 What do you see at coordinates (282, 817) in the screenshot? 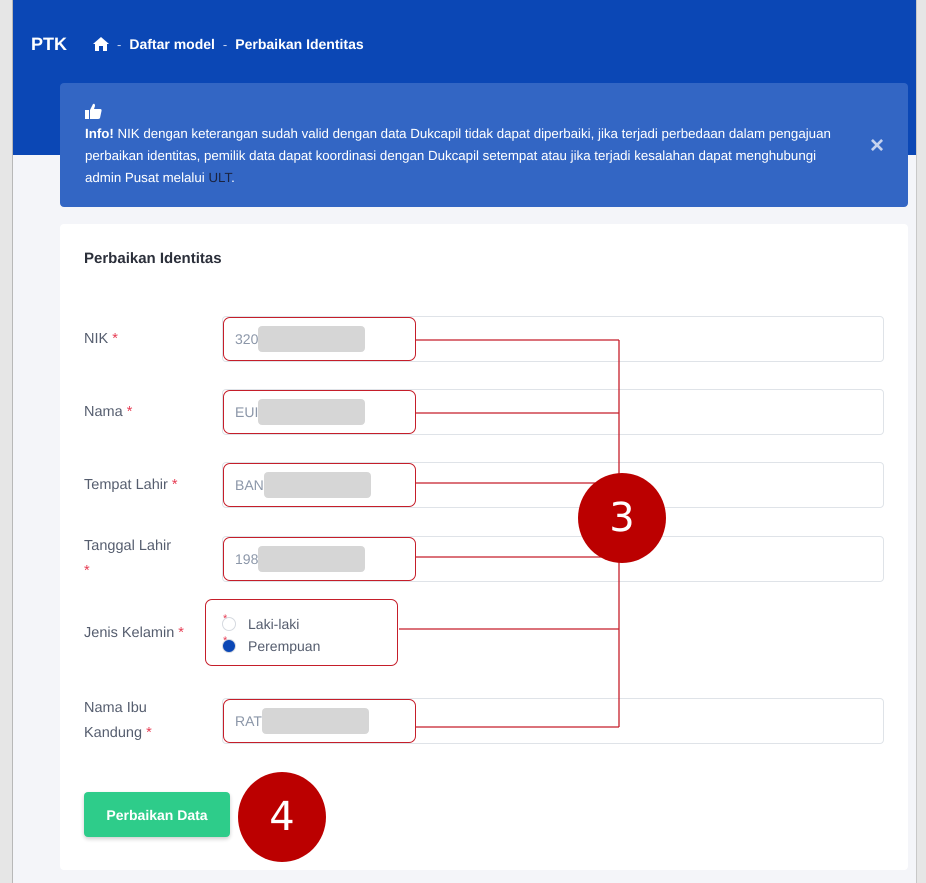
I see `step-number-badge: 4` at bounding box center [282, 817].